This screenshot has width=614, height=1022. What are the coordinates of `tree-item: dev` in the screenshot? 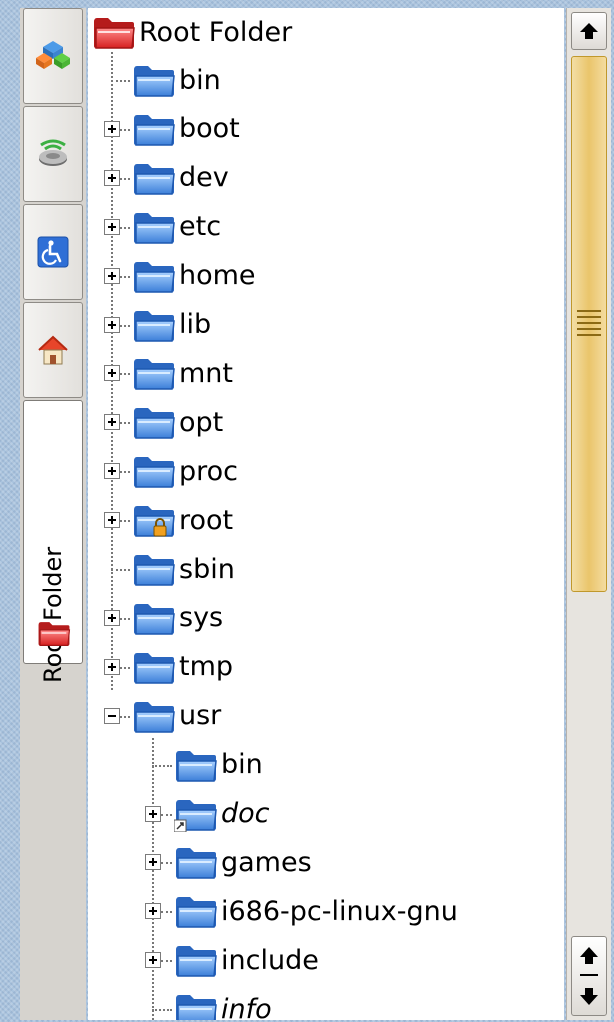 It's located at (180, 178).